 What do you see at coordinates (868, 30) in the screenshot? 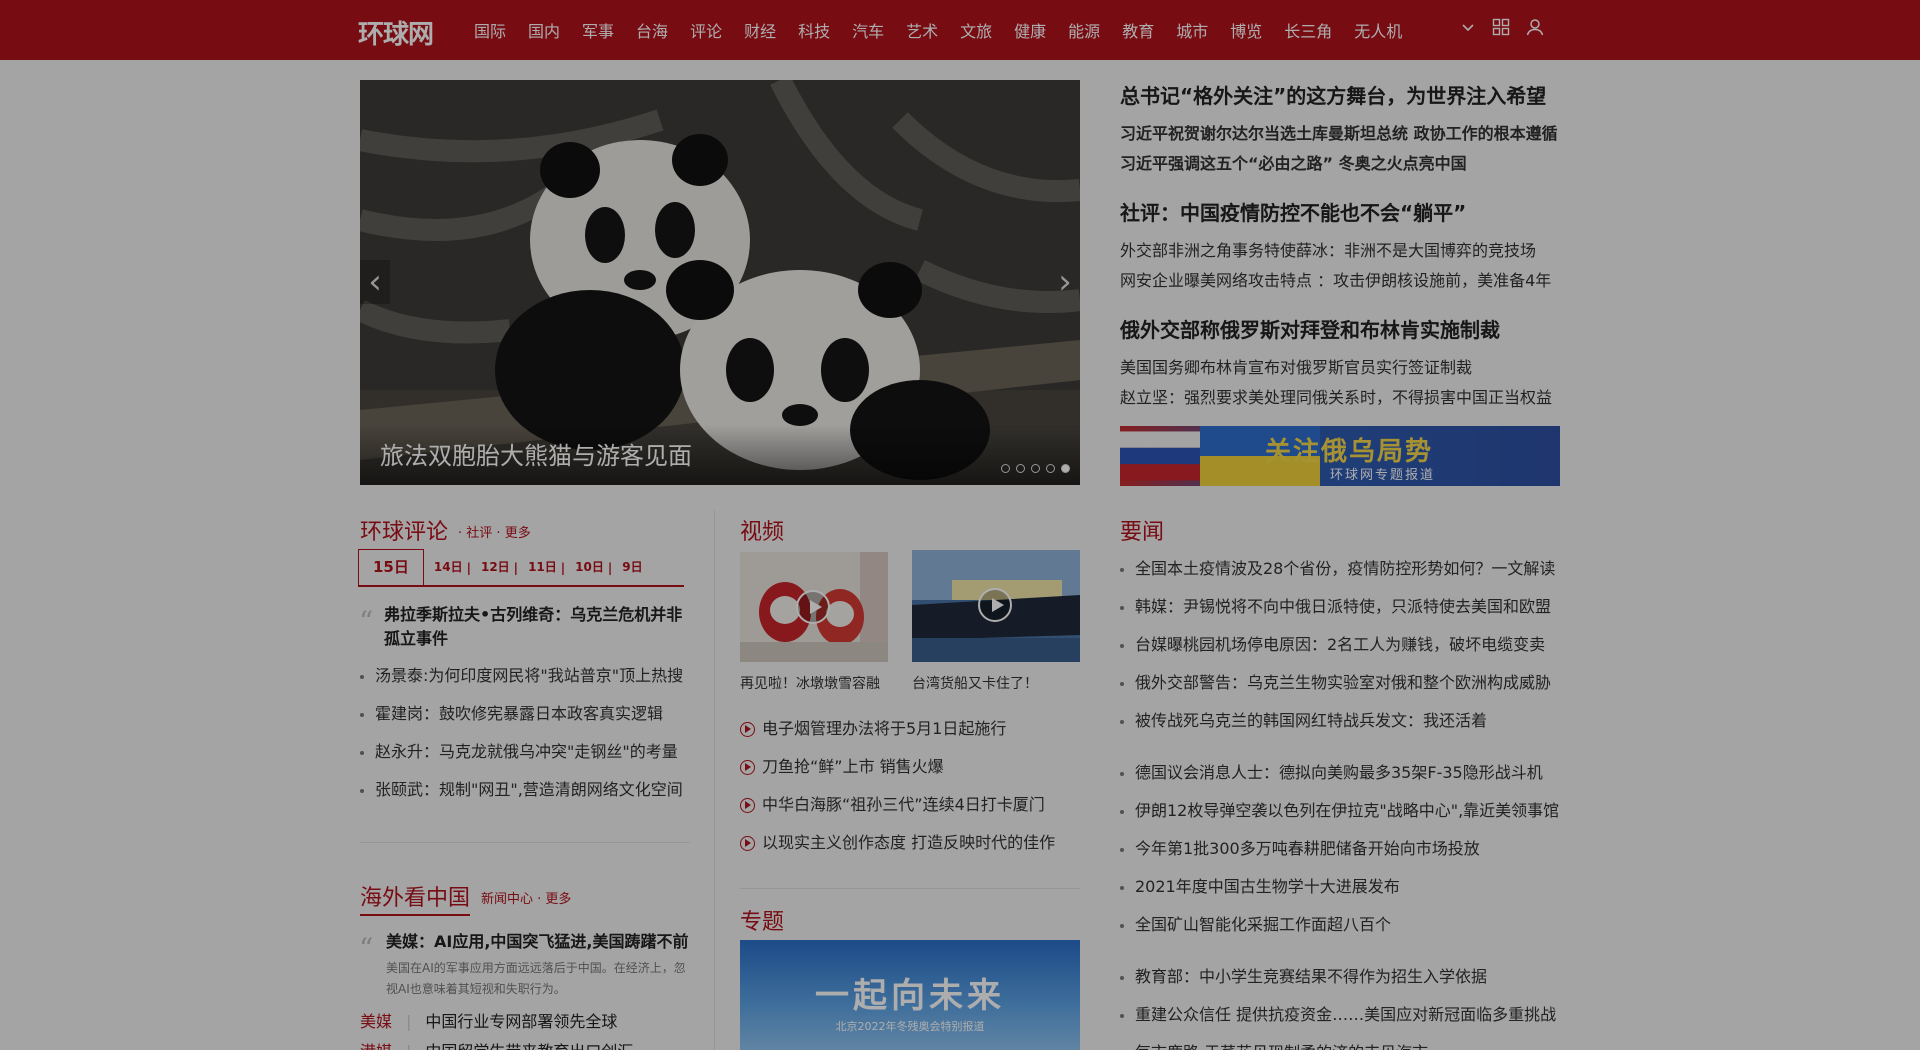
I see `nav-item: 汽车` at bounding box center [868, 30].